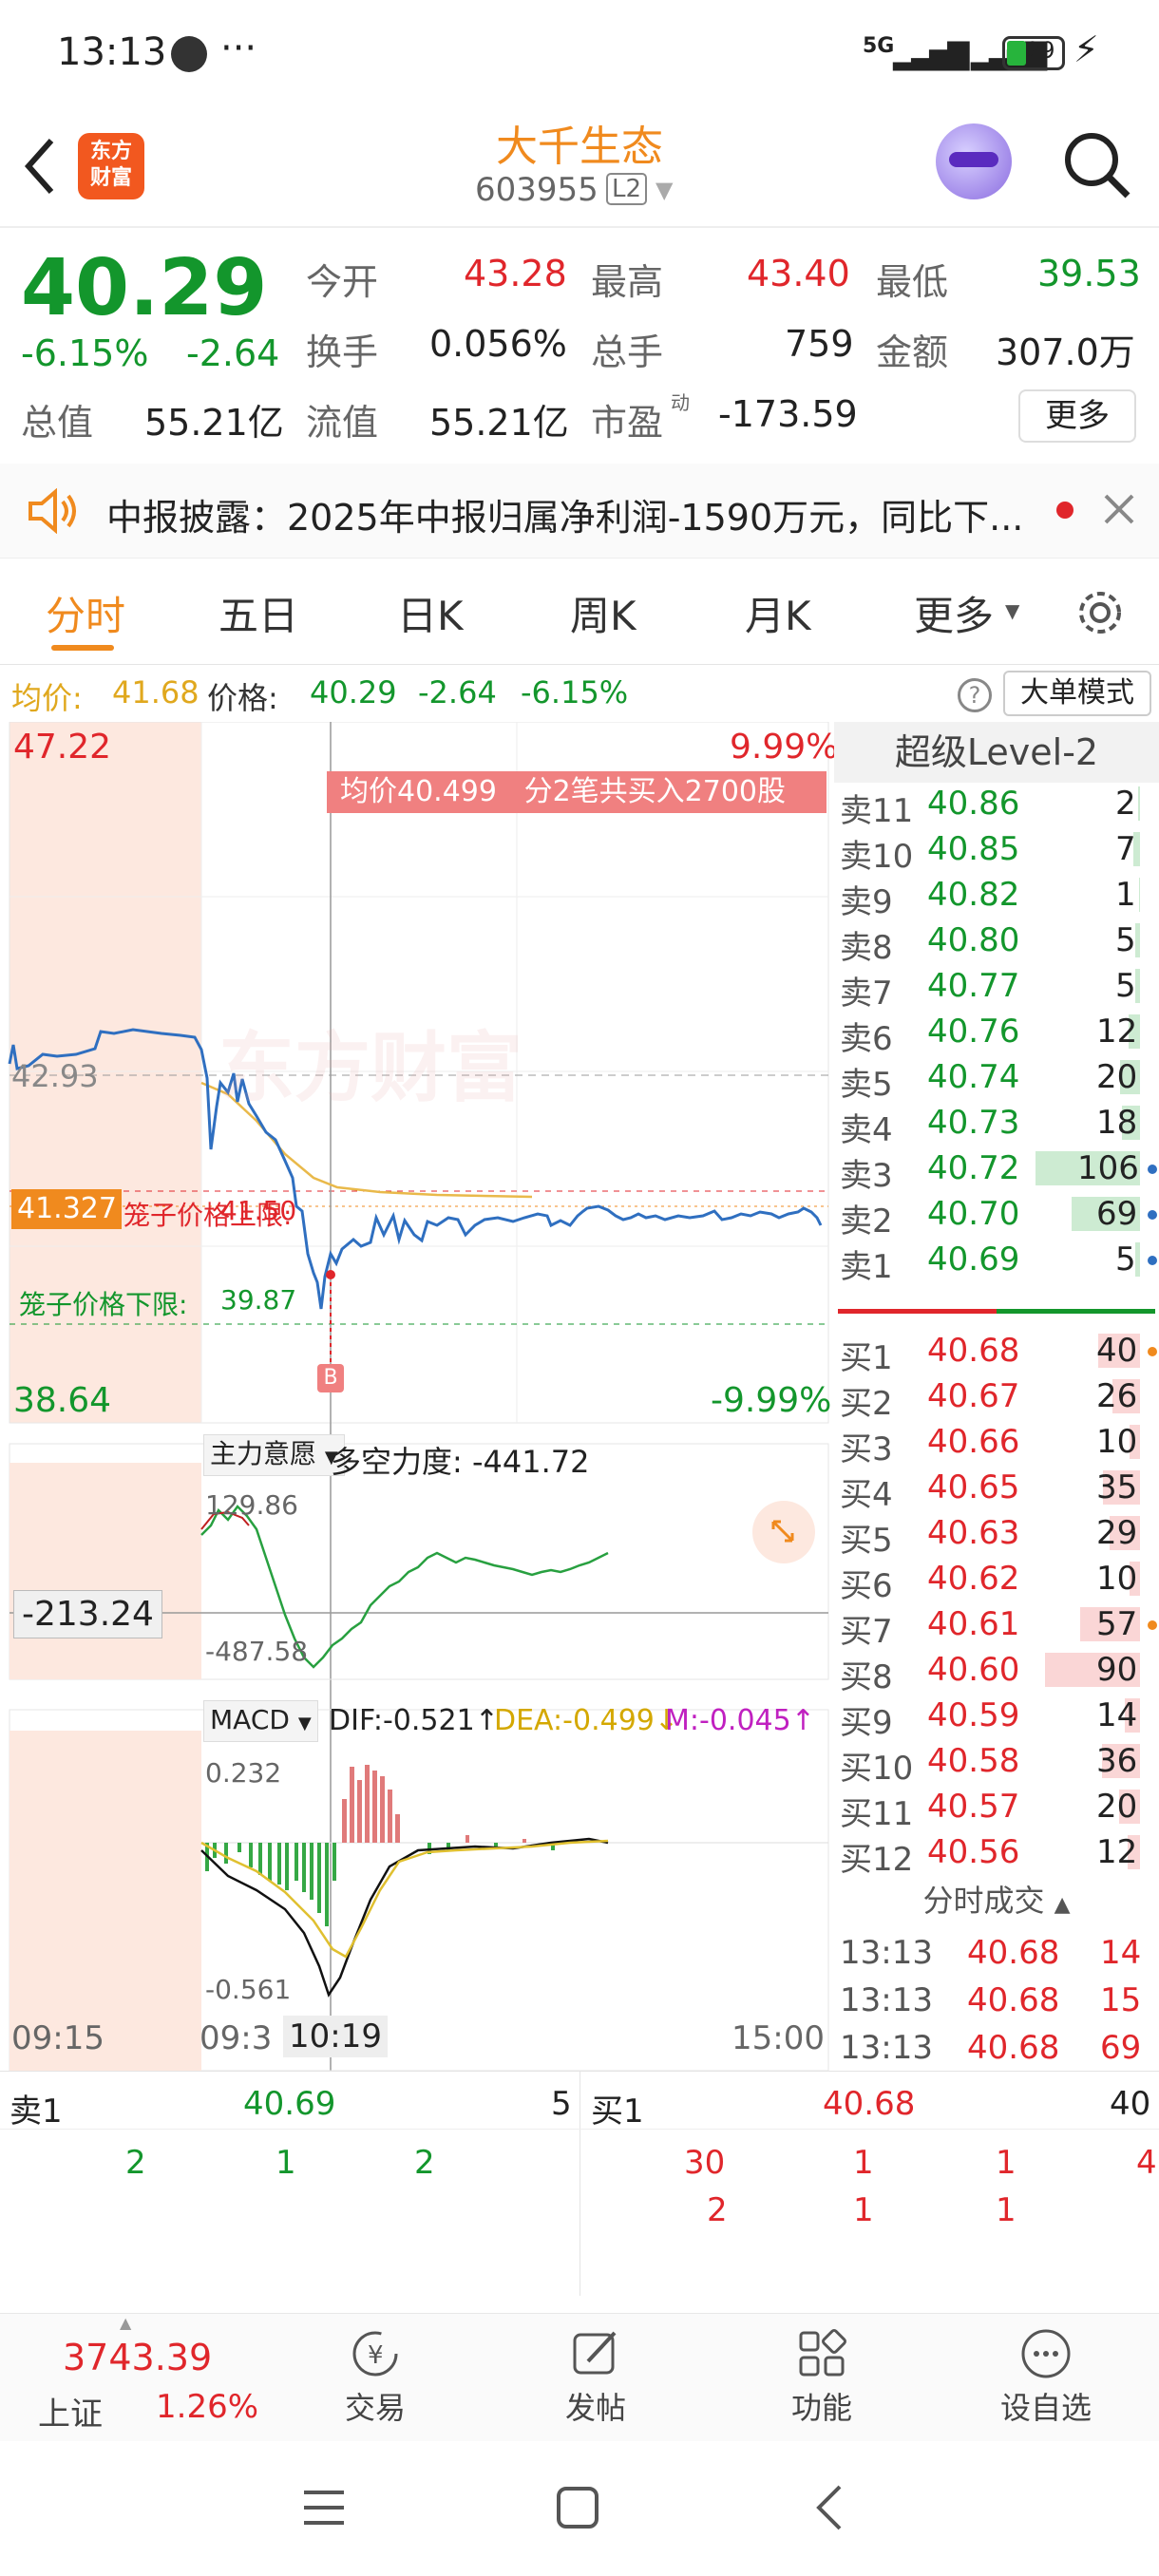 This screenshot has height=2576, width=1159. Describe the element at coordinates (877, 857) in the screenshot. I see `ask-label: 卖10` at that location.